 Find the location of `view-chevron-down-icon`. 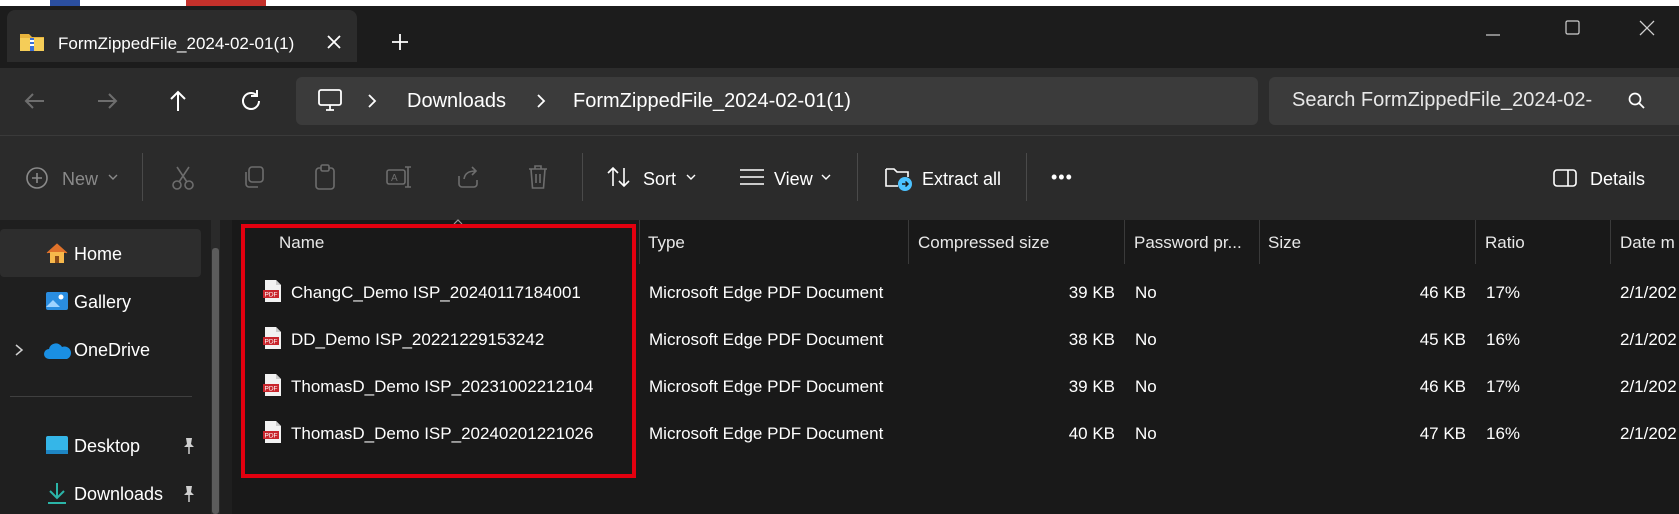

view-chevron-down-icon is located at coordinates (826, 177).